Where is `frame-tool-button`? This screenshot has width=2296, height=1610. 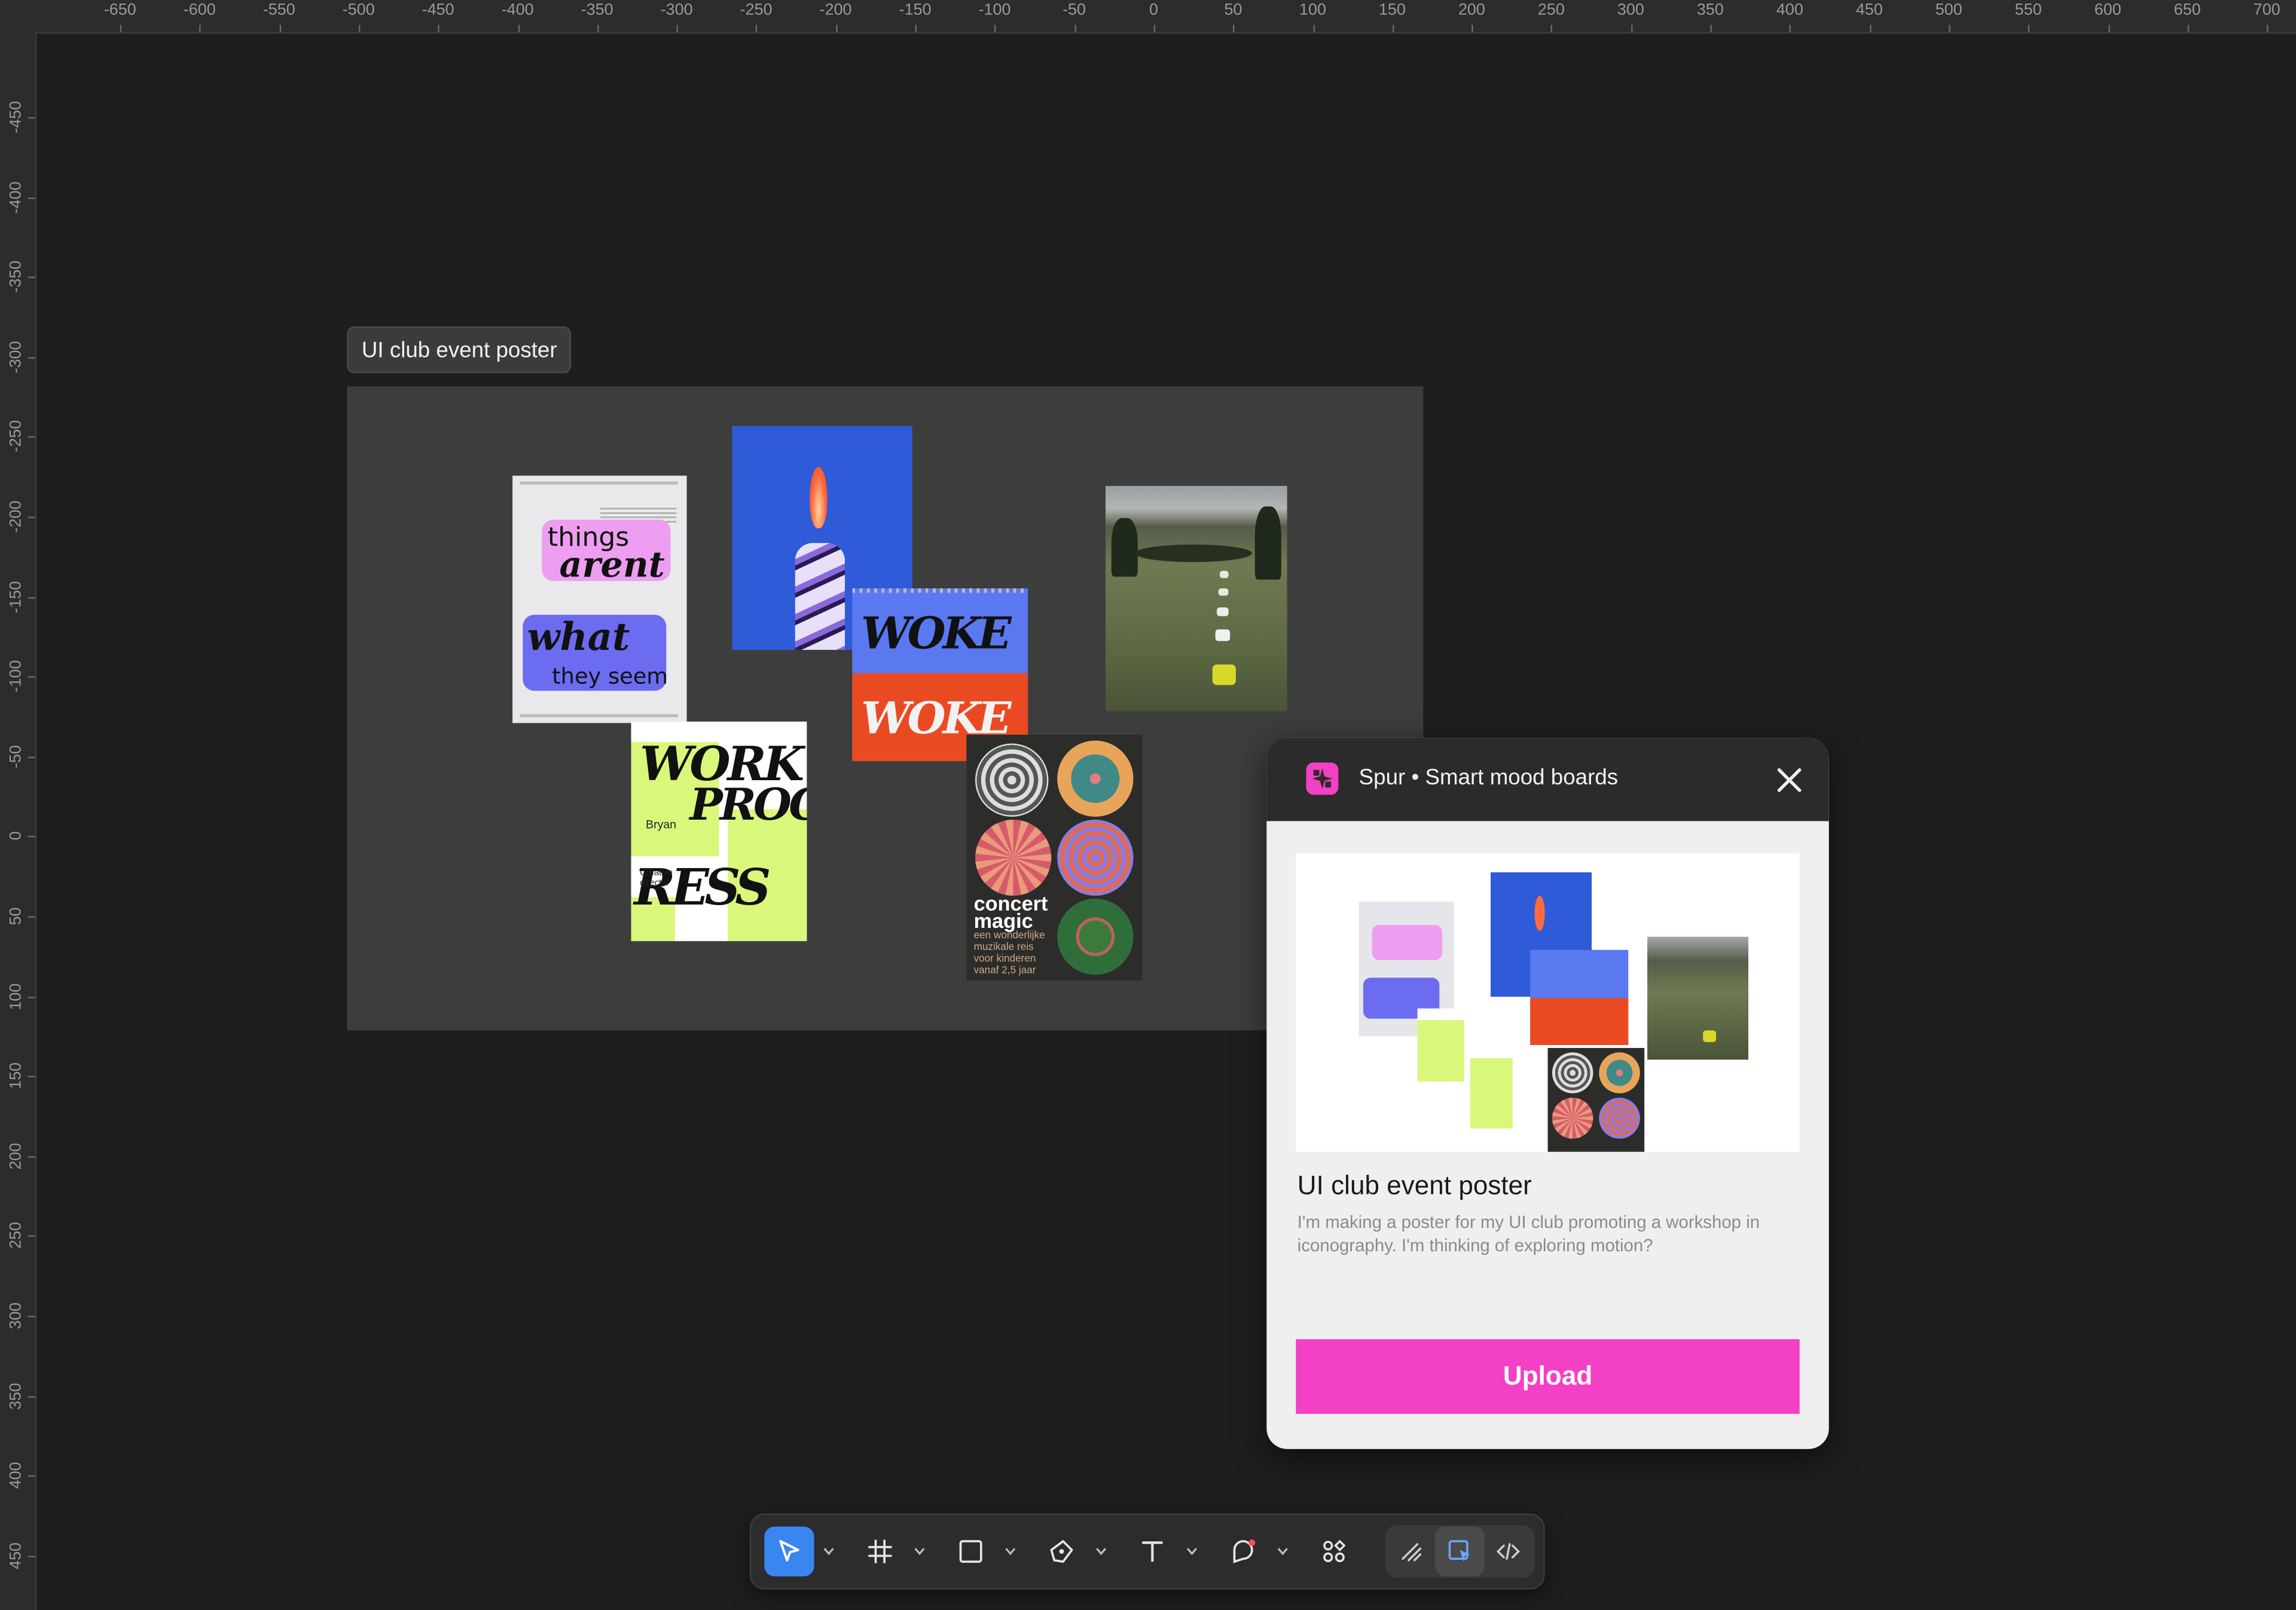 frame-tool-button is located at coordinates (880, 1551).